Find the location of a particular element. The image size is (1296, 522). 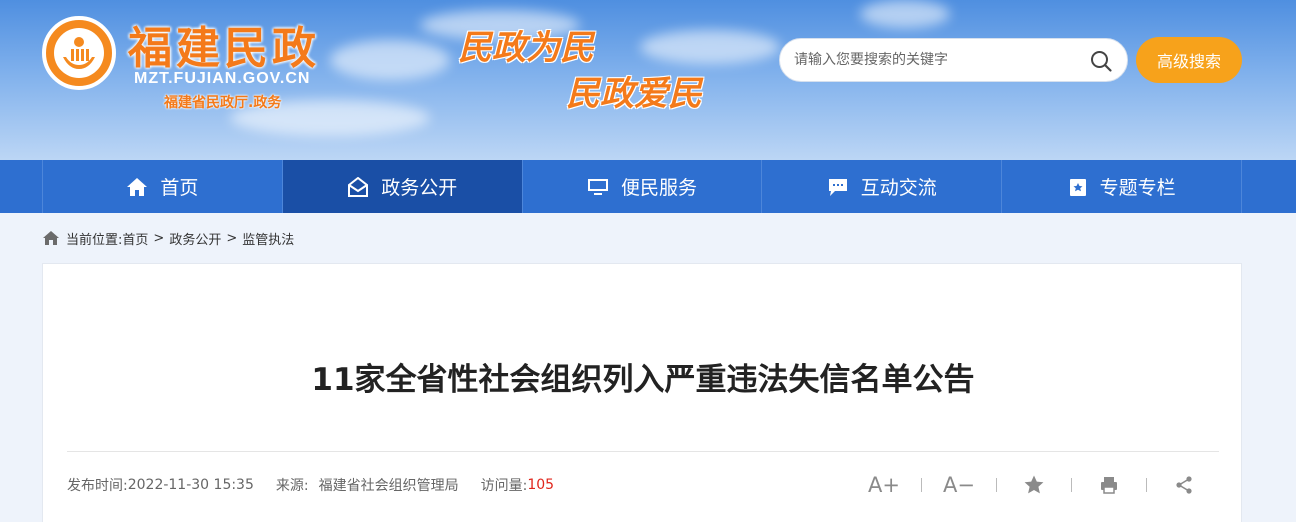

search-box is located at coordinates (953, 60).